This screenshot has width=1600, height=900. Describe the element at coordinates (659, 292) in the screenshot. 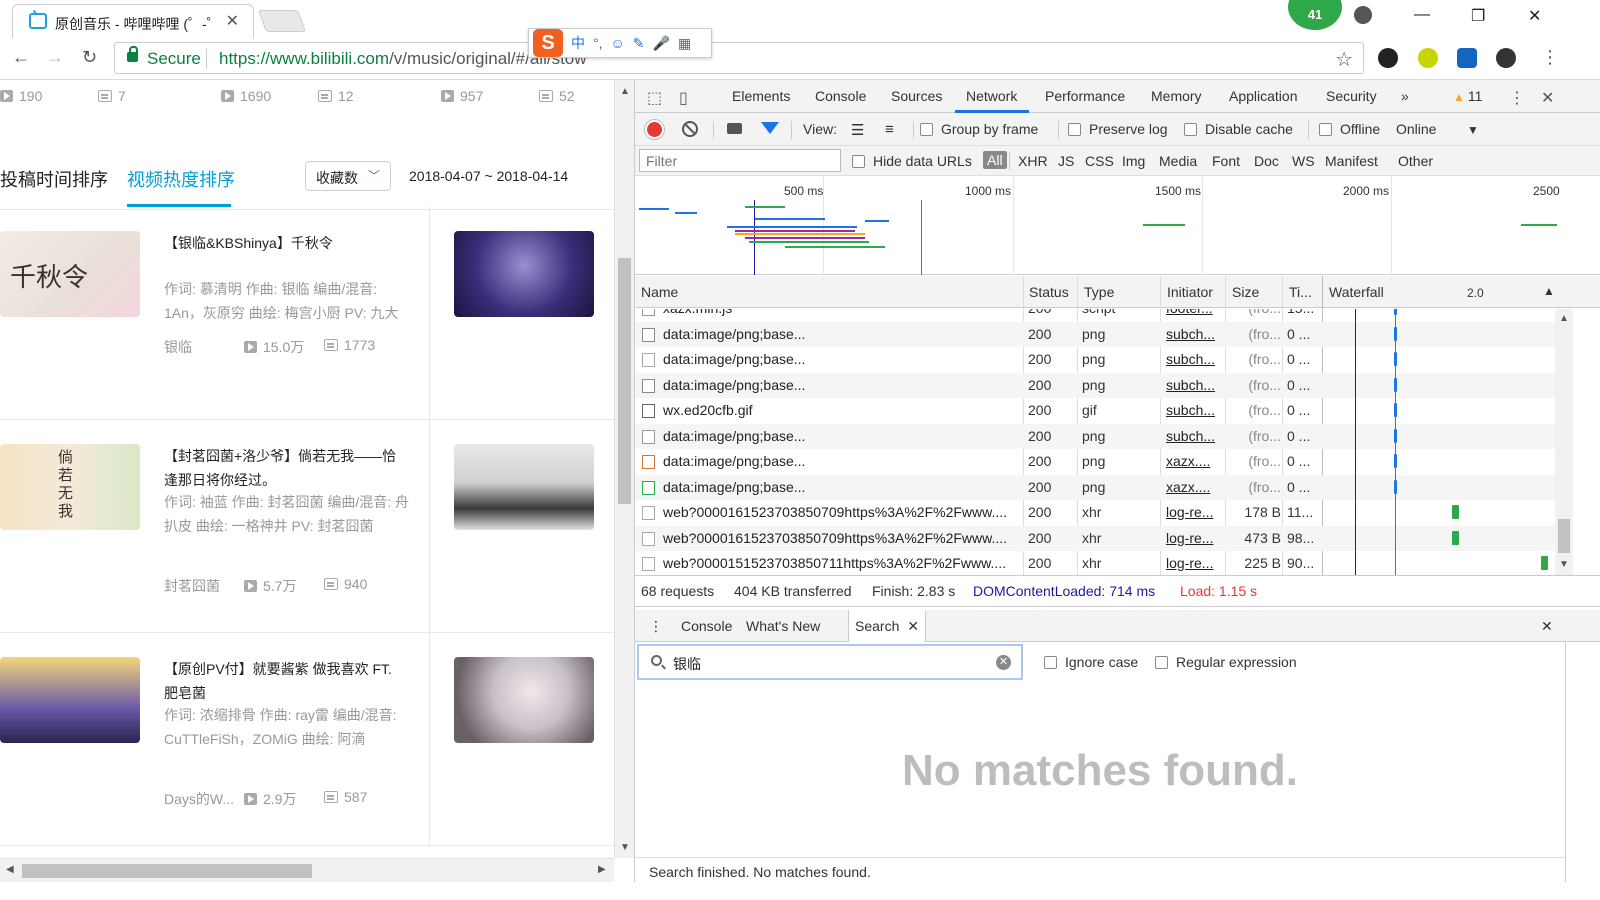

I see `column-header-name: Name` at that location.